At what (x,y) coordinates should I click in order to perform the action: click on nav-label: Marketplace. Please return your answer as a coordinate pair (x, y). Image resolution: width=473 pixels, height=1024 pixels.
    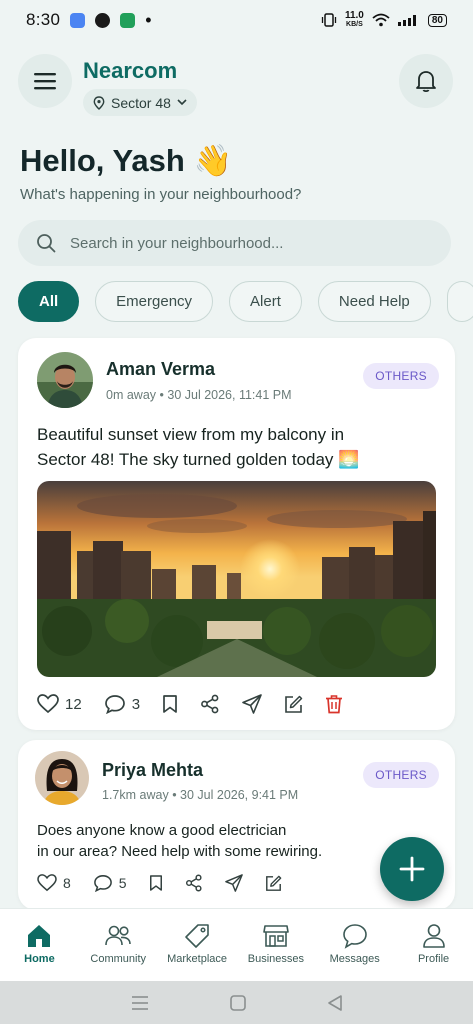
    Looking at the image, I should click on (197, 959).